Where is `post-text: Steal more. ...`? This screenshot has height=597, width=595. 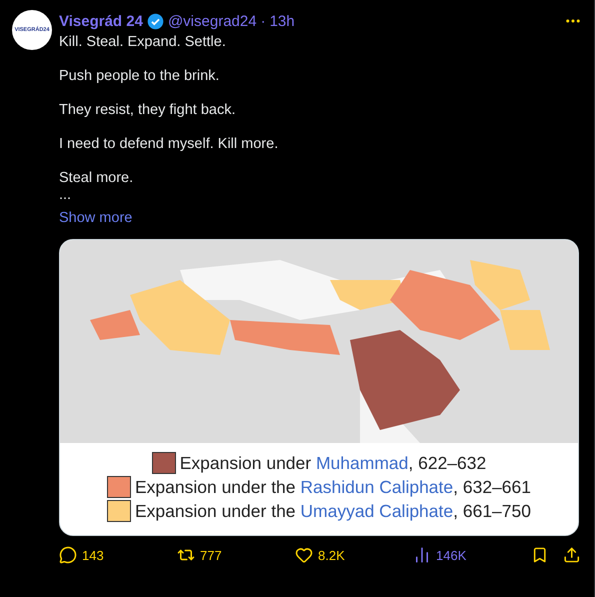
post-text: Steal more. ... is located at coordinates (96, 187).